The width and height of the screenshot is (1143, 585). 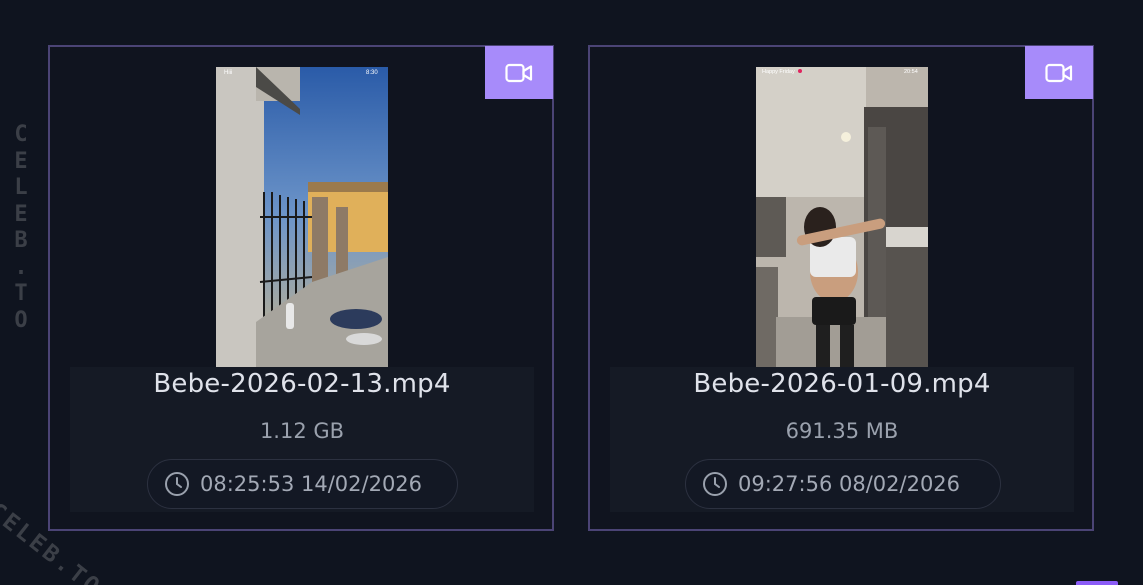 I want to click on file-name: Bebe-2026-02-13.mp4, so click(x=302, y=384).